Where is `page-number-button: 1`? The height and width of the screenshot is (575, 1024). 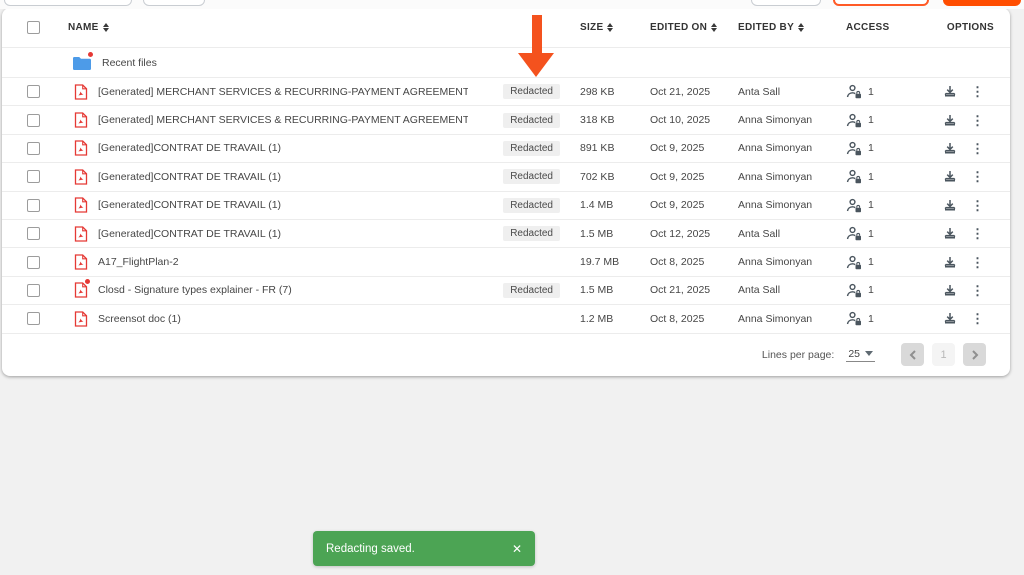
page-number-button: 1 is located at coordinates (943, 355).